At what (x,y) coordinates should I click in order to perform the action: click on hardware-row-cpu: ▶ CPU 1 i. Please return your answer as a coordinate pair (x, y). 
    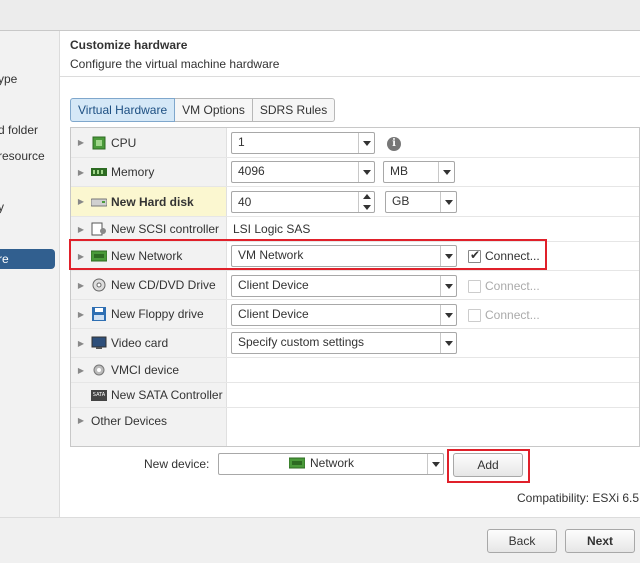
    Looking at the image, I should click on (355, 143).